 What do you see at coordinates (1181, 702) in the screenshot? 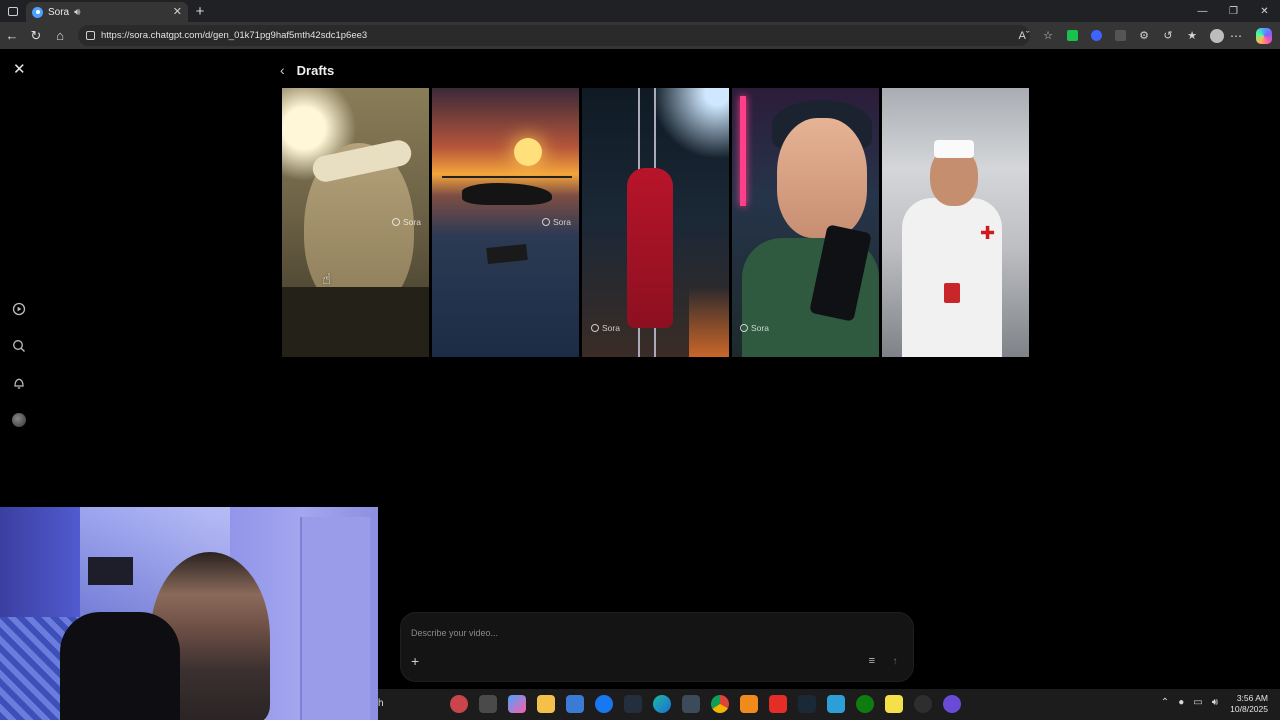
I see `microphone-icon: ●` at bounding box center [1181, 702].